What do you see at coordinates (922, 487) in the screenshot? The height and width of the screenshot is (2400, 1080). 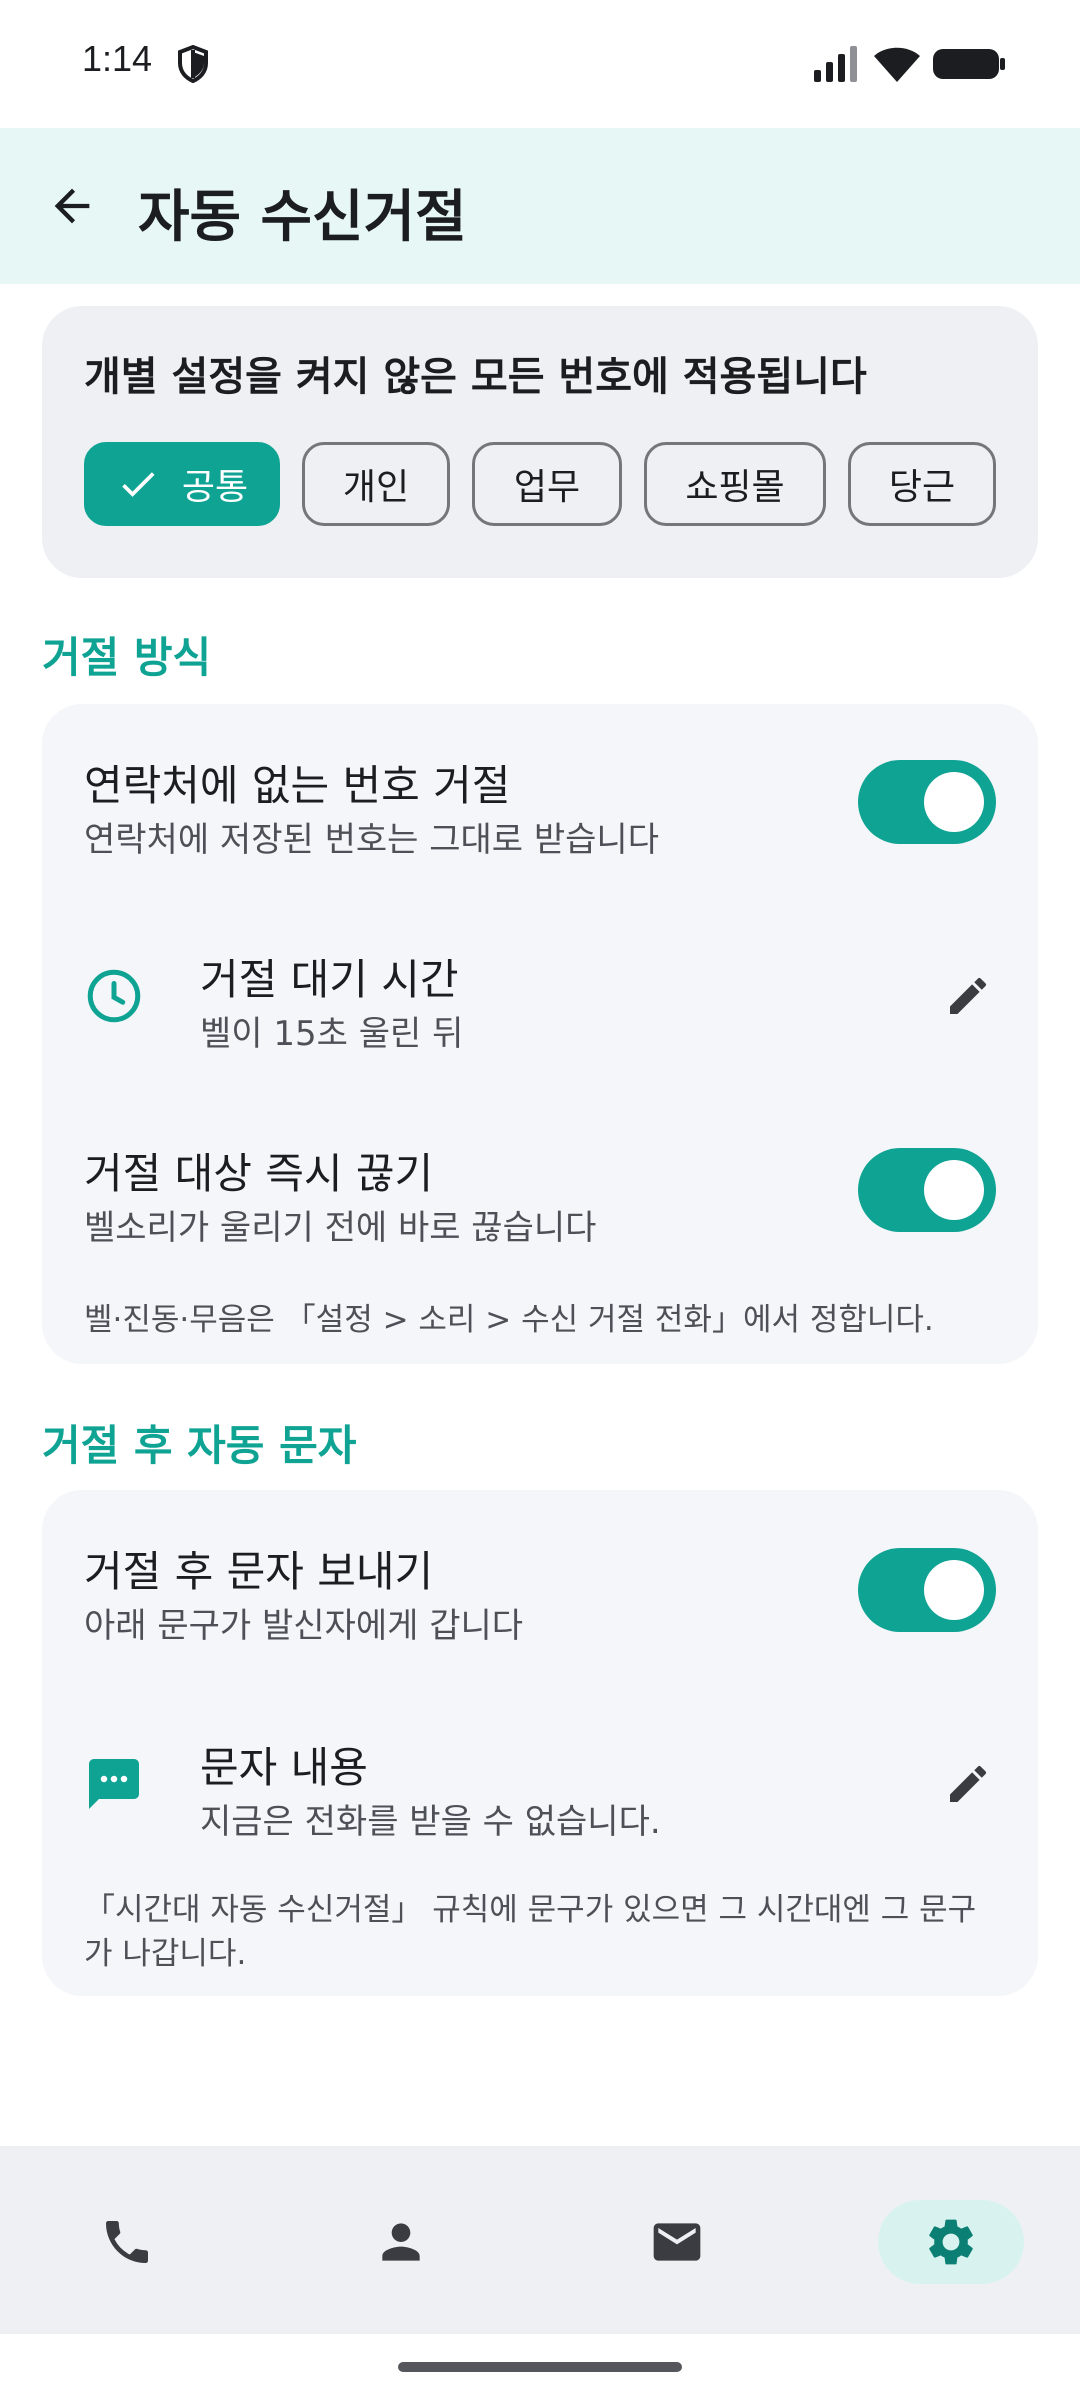 I see `chip-label: 당근` at bounding box center [922, 487].